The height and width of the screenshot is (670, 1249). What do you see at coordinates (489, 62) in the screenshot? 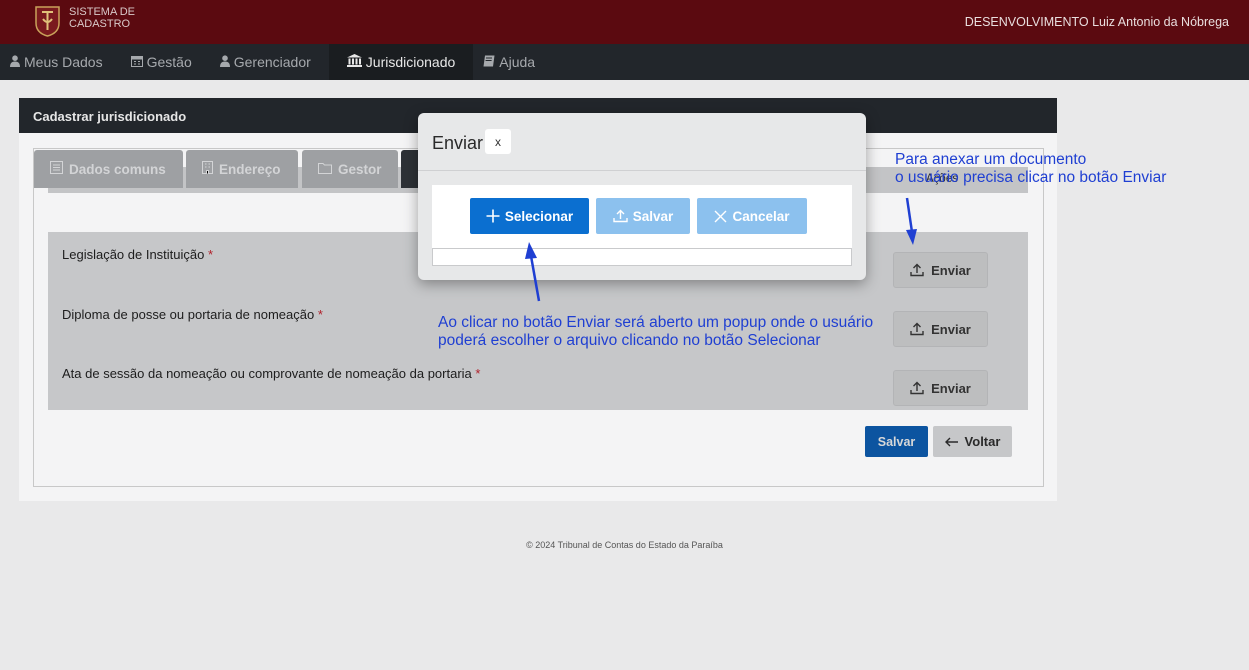
I see `book-icon` at bounding box center [489, 62].